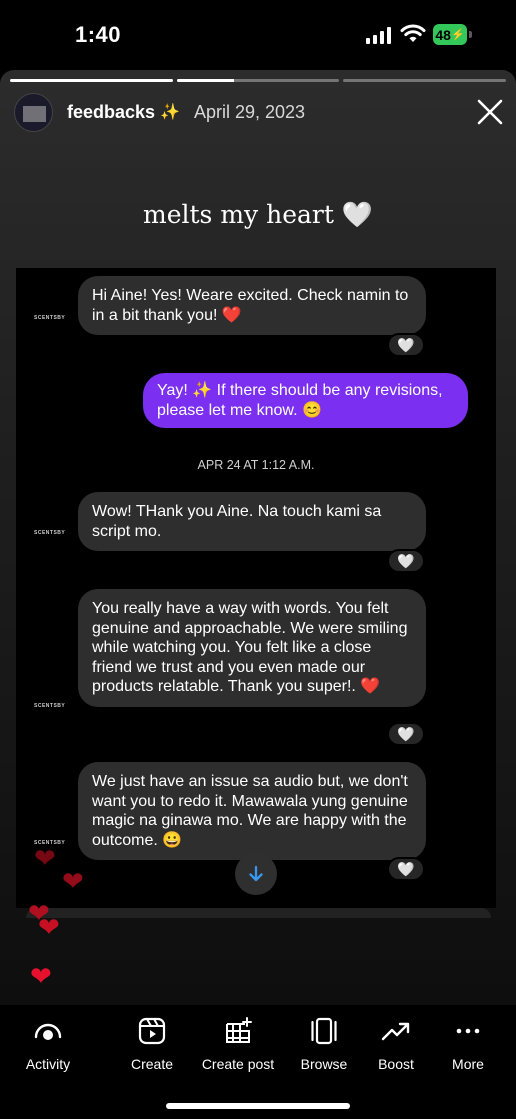 Image resolution: width=516 pixels, height=1119 pixels. I want to click on story-progress, so click(258, 80).